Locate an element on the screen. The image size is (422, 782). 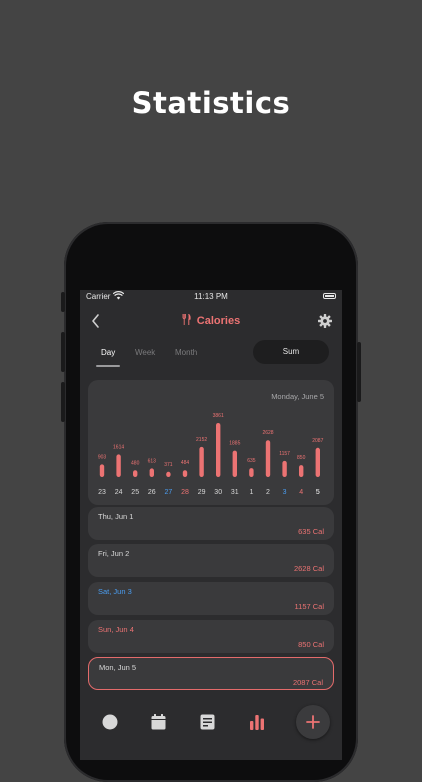
chart-day-label: 23 is located at coordinates (102, 492).